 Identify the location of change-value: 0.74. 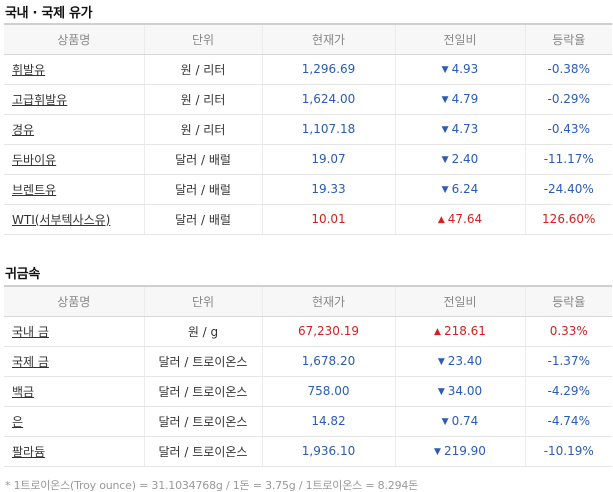
(465, 421).